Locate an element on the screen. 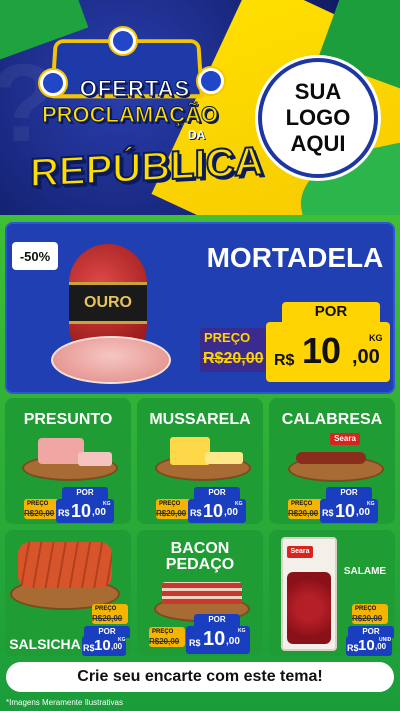 The image size is (400, 711). salame-slices is located at coordinates (309, 608).